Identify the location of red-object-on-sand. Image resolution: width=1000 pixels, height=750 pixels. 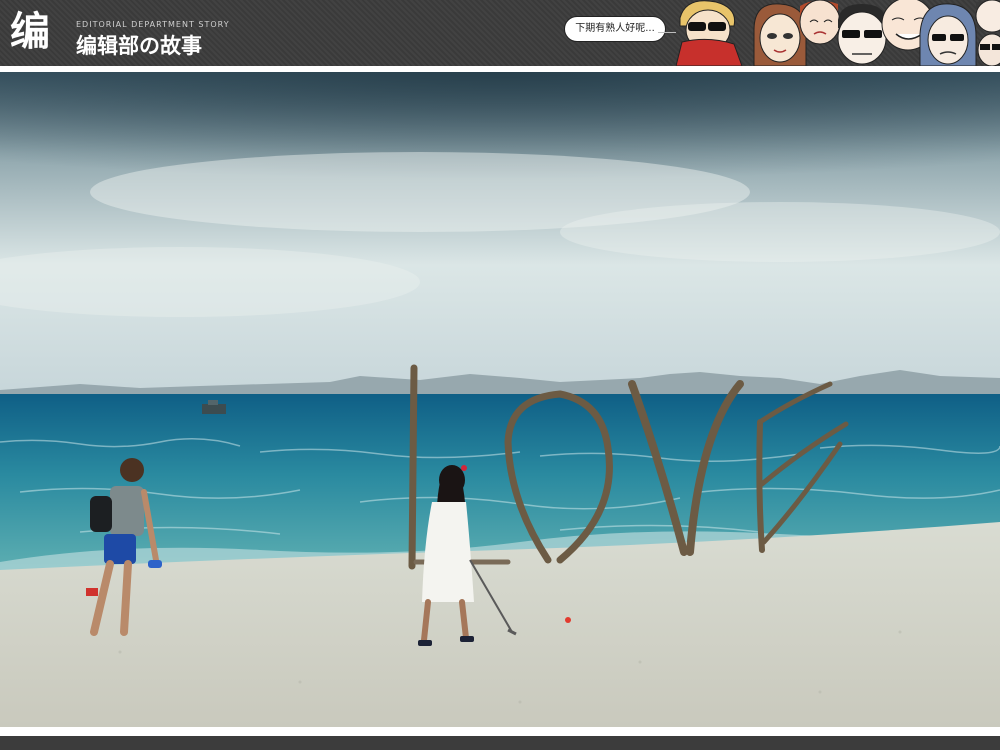
(568, 620).